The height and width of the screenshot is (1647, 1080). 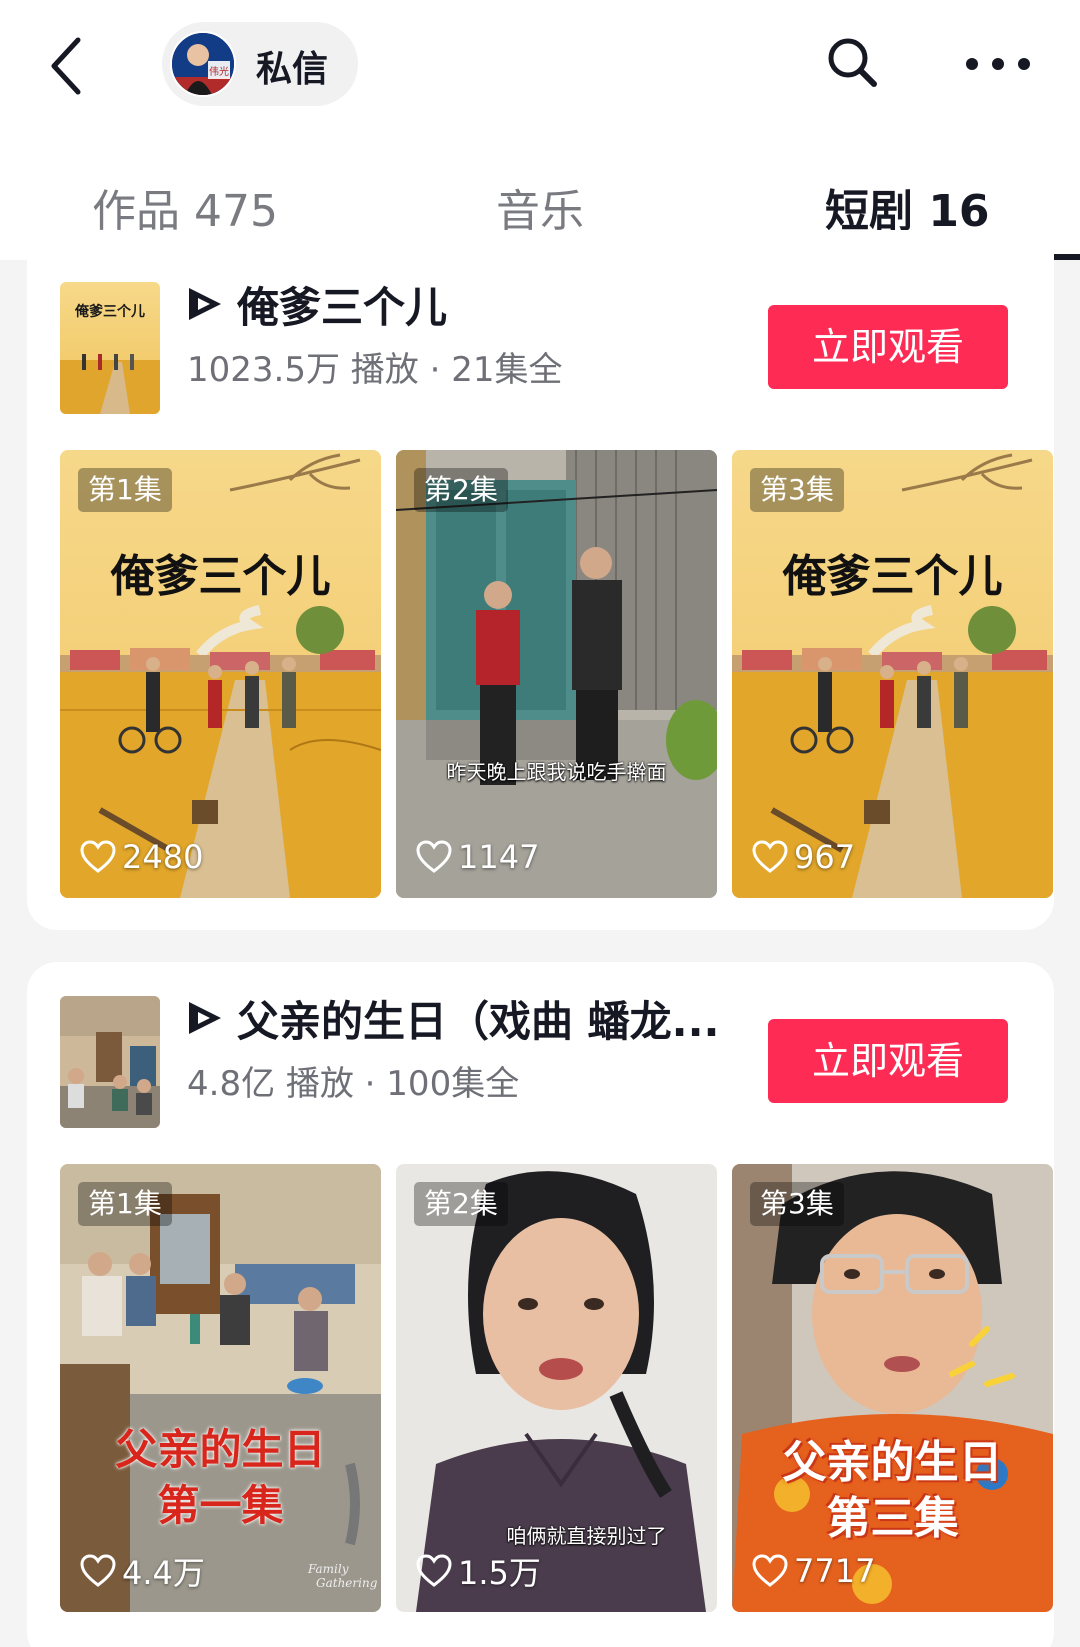 I want to click on avatar-text: 伟光, so click(x=219, y=71).